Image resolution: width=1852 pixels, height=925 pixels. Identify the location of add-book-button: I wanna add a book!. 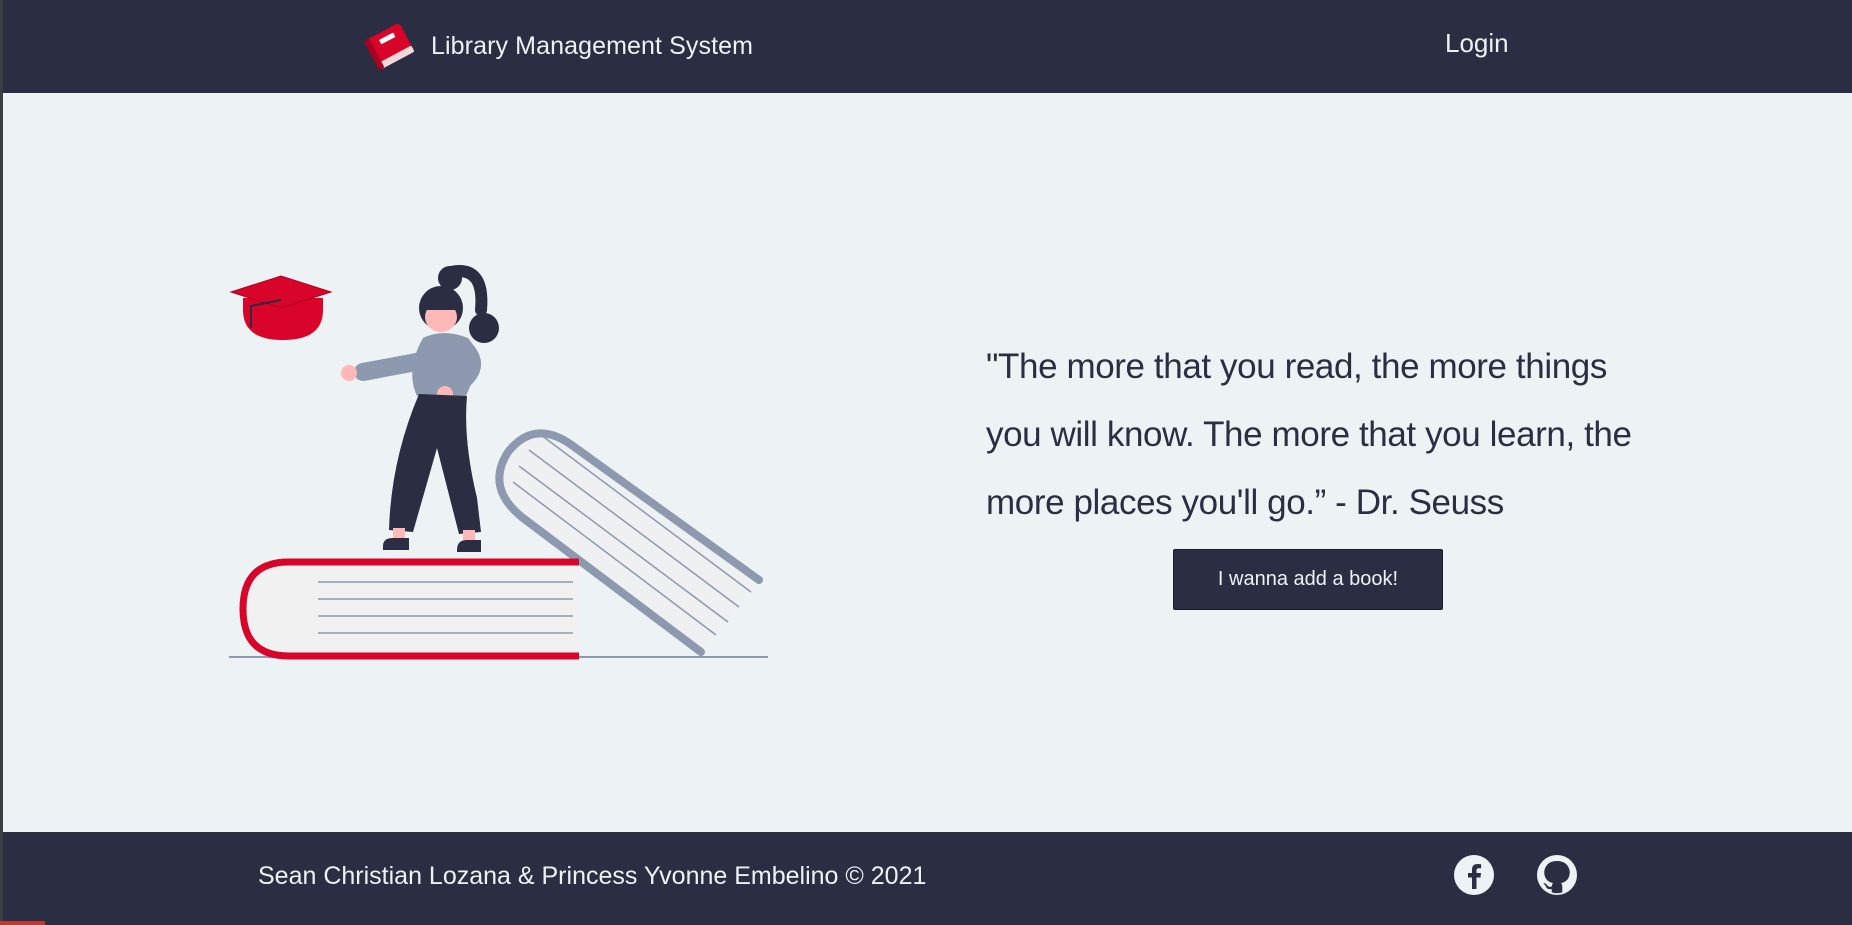
(1308, 579).